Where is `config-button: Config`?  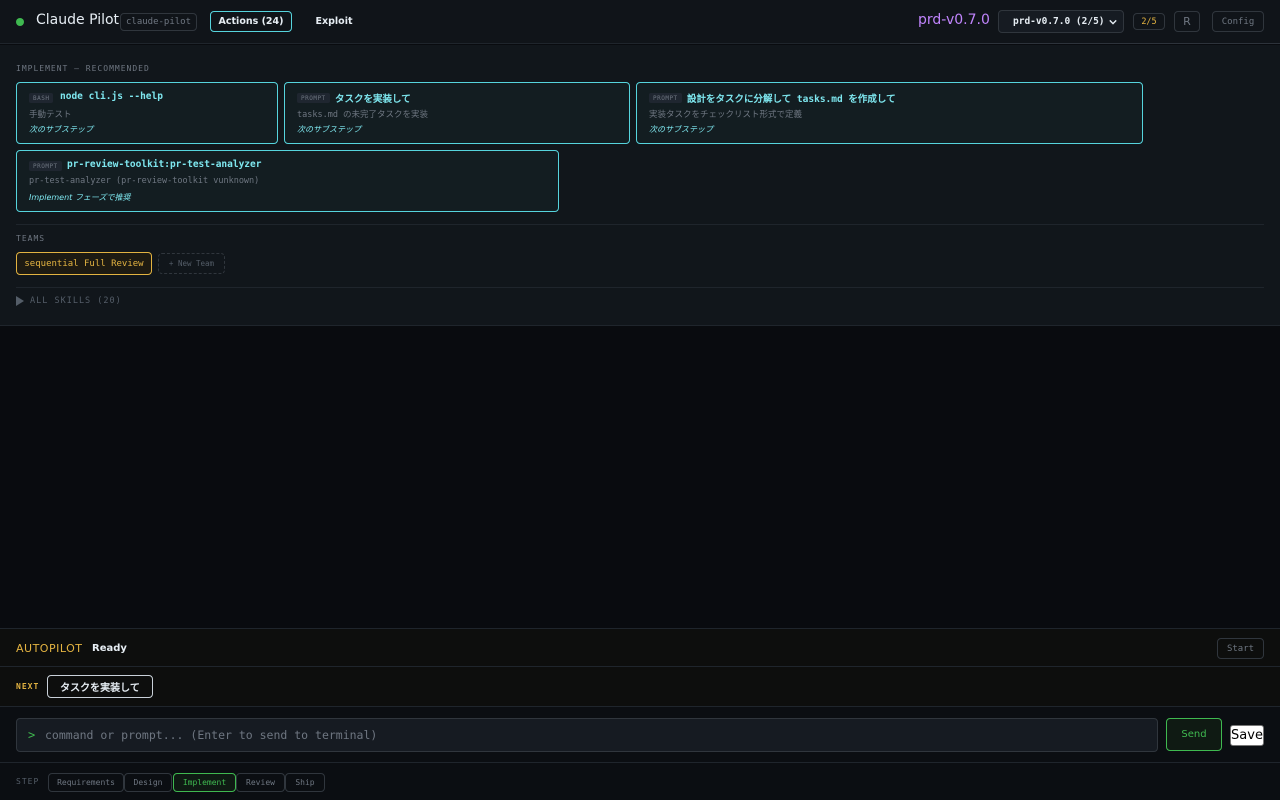
config-button: Config is located at coordinates (1238, 21).